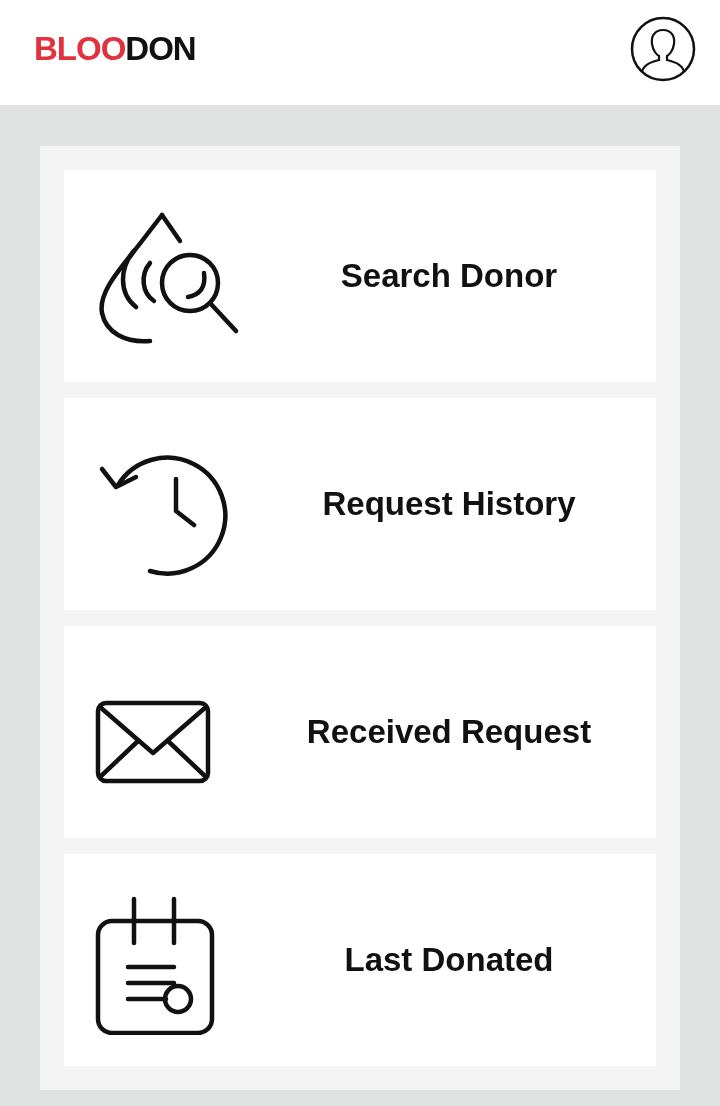 This screenshot has height=1106, width=720. I want to click on menu-label: Request History, so click(449, 504).